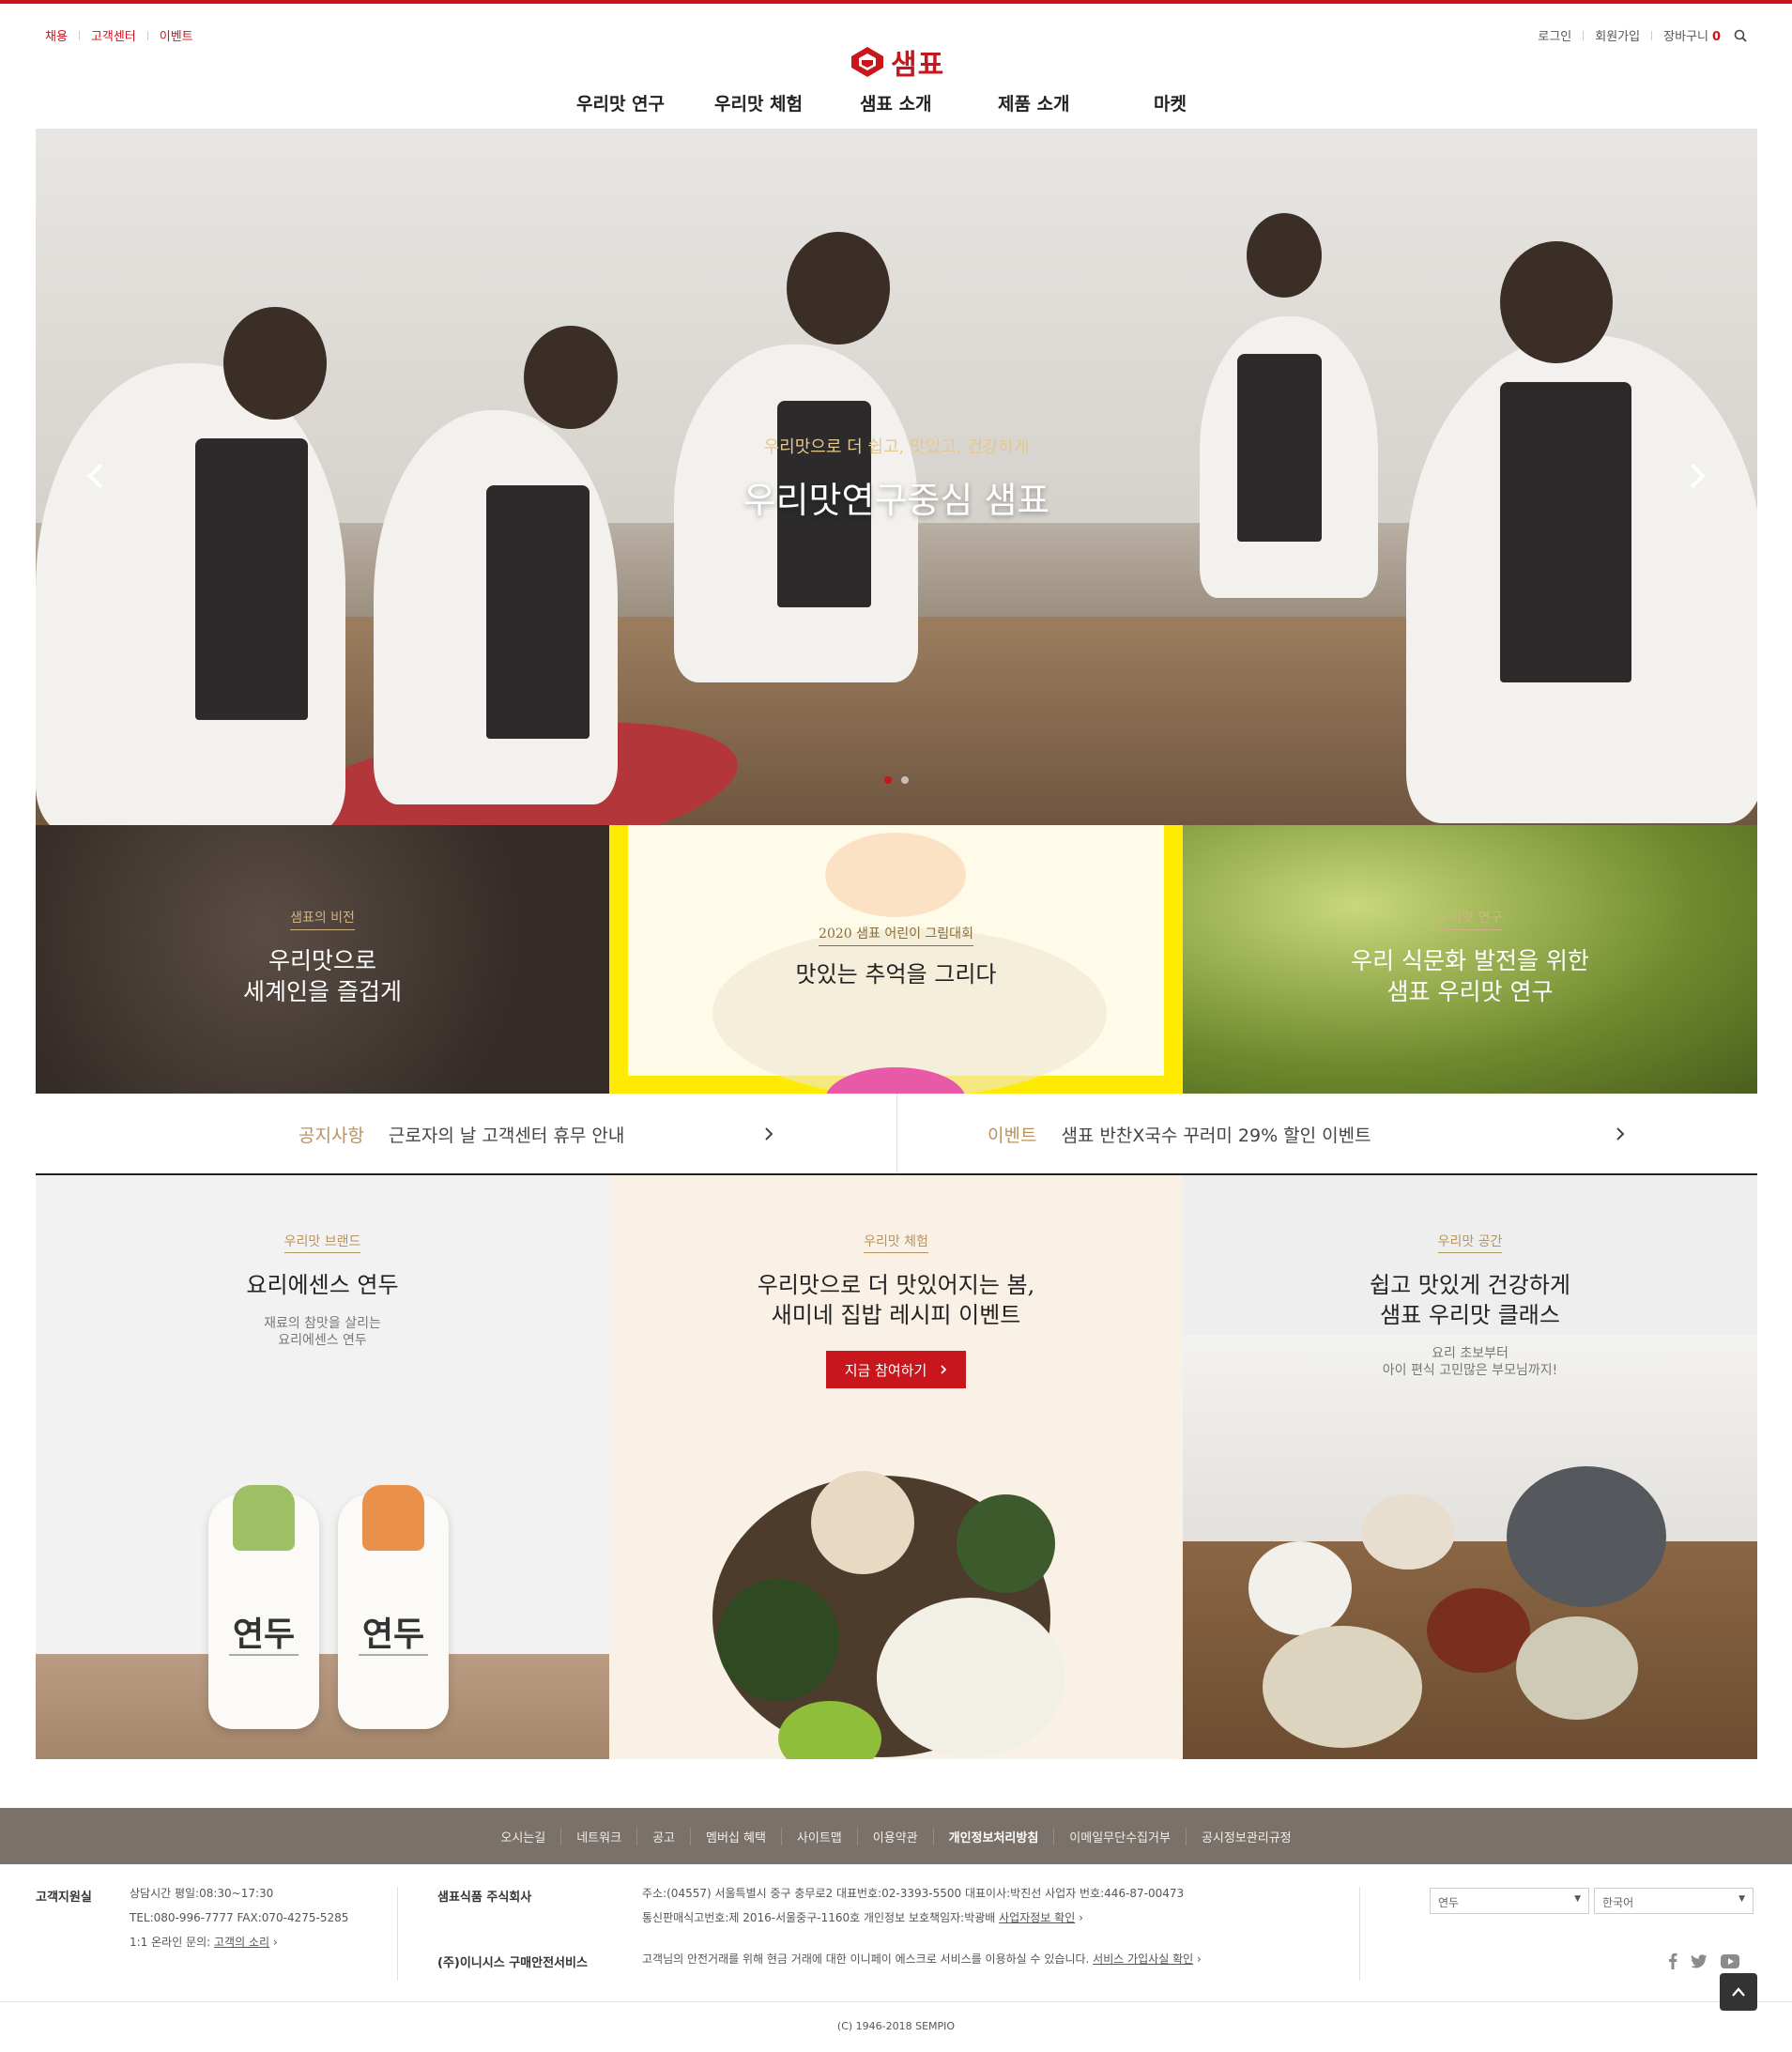  Describe the element at coordinates (322, 919) in the screenshot. I see `promo-vision-tag: 샘표의 비전` at that location.